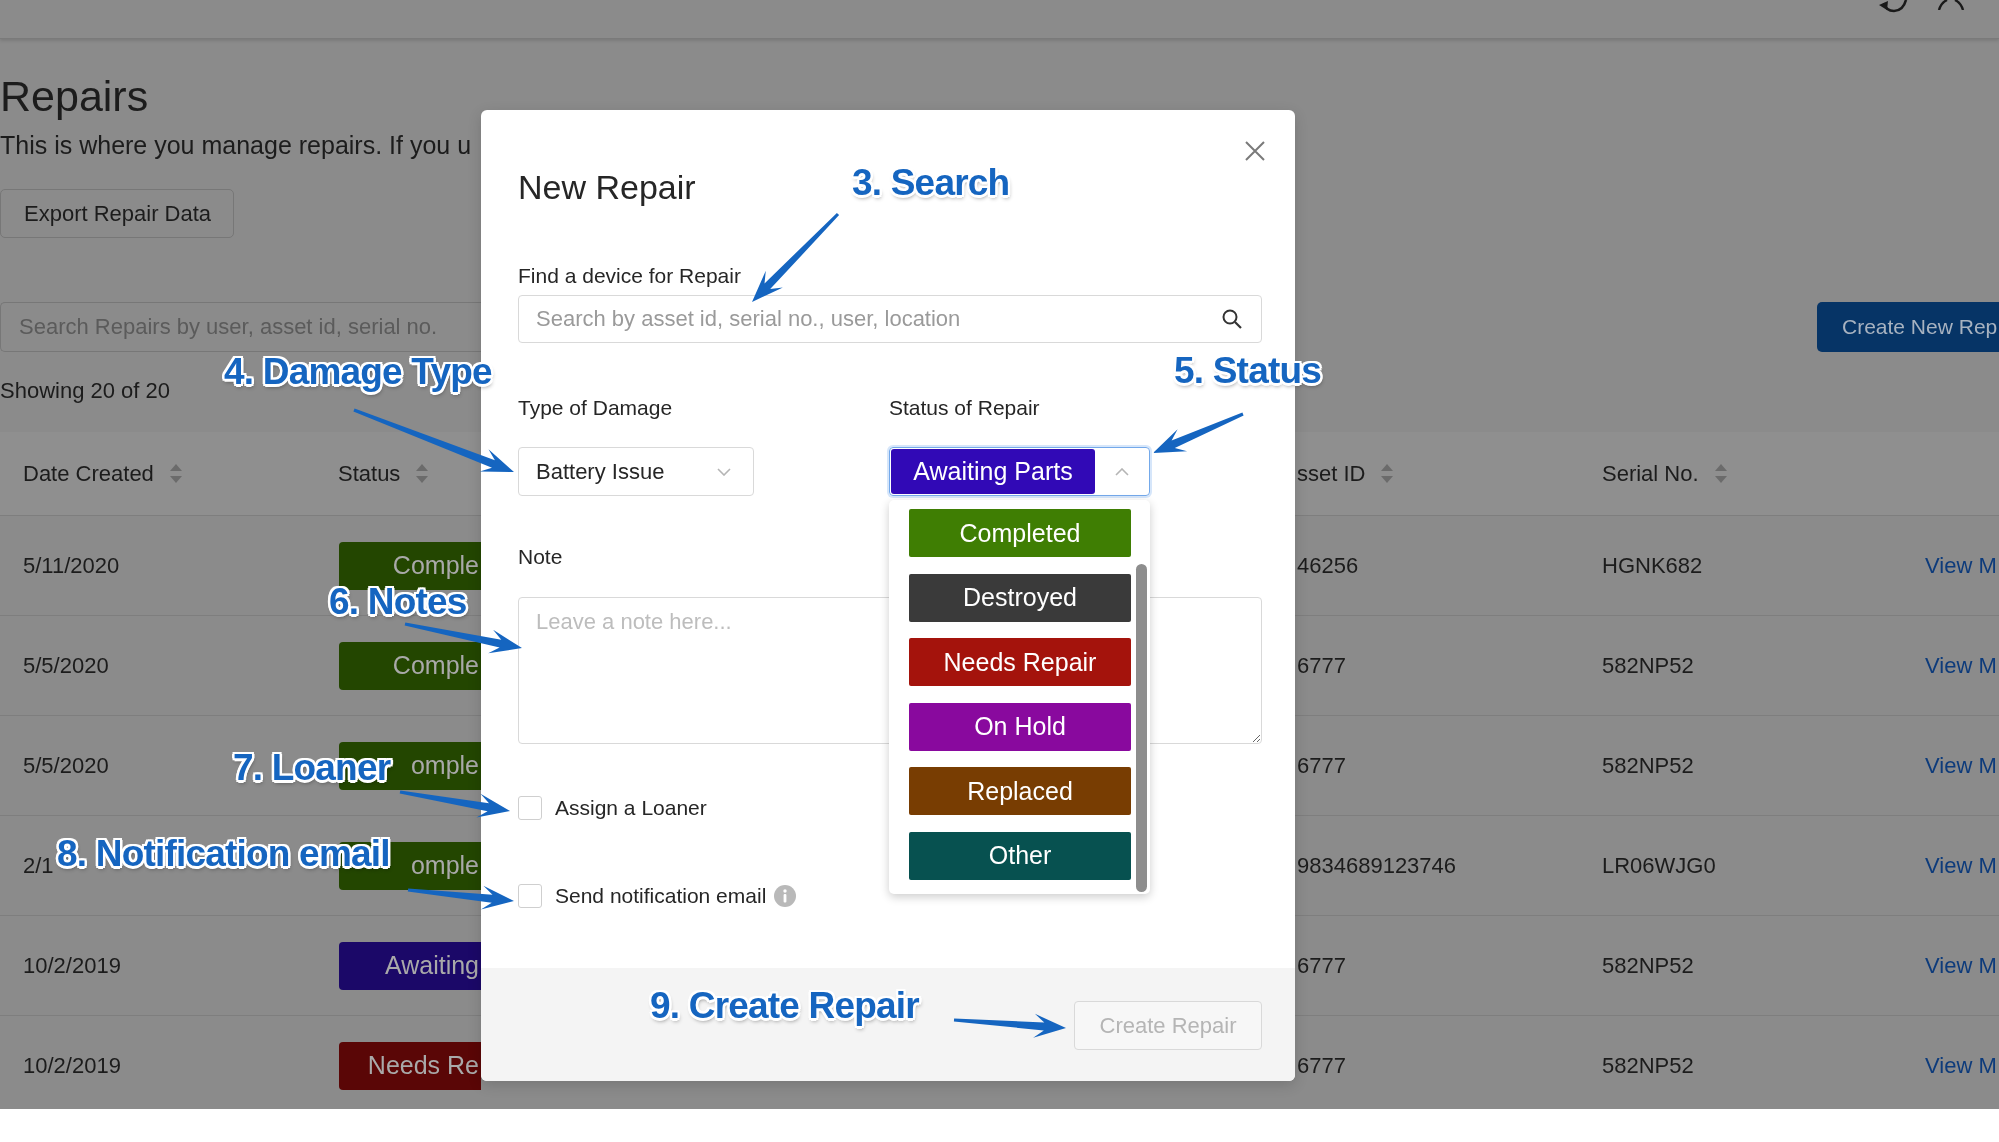 The width and height of the screenshot is (1999, 1142). I want to click on table-cell: 46256, so click(1328, 565).